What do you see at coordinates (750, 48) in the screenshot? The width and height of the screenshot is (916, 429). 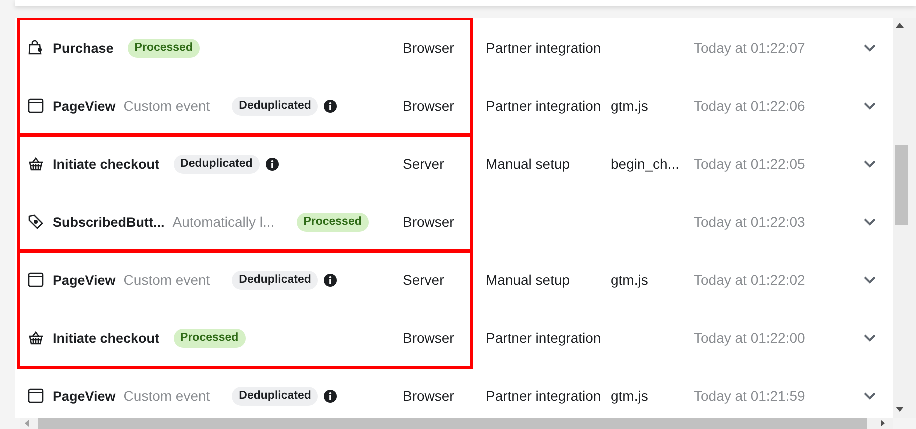 I see `event-time: Today at 01:22:07` at bounding box center [750, 48].